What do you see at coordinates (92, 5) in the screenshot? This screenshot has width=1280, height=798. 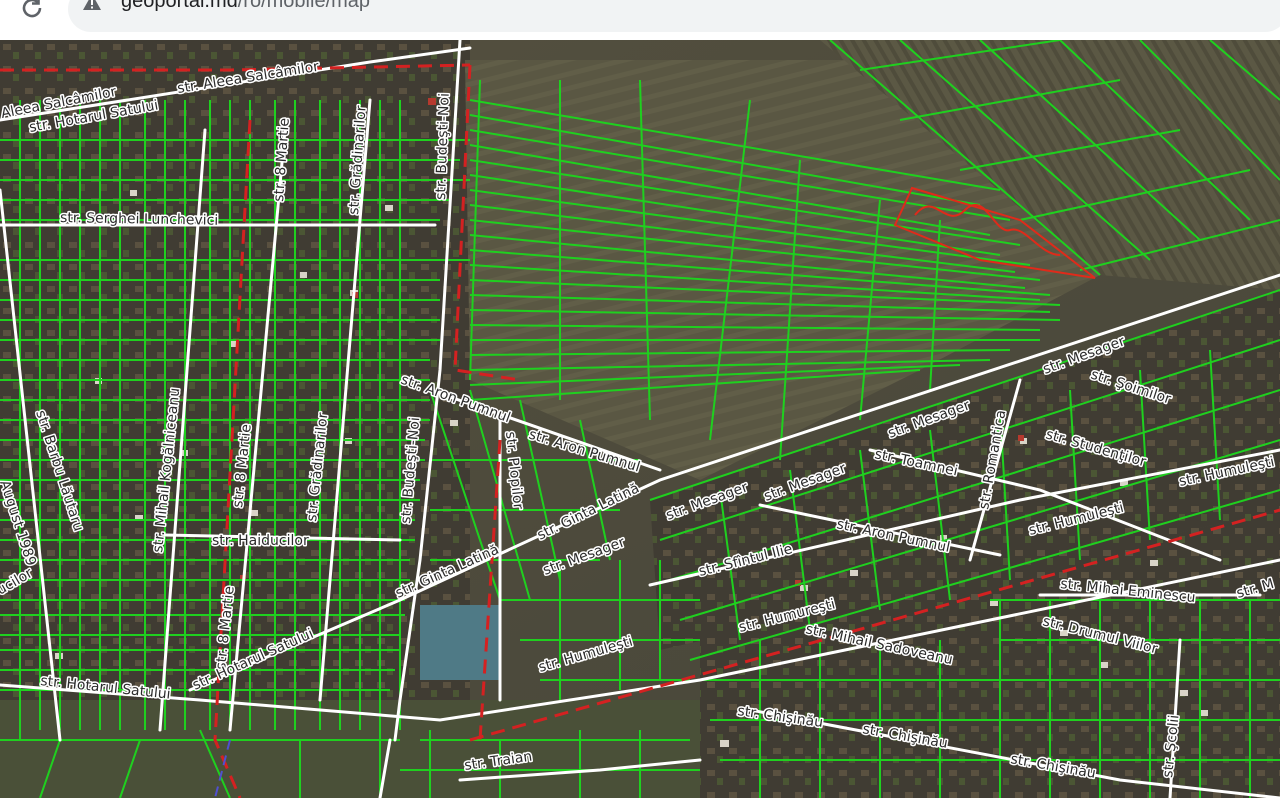 I see `warning-icon` at bounding box center [92, 5].